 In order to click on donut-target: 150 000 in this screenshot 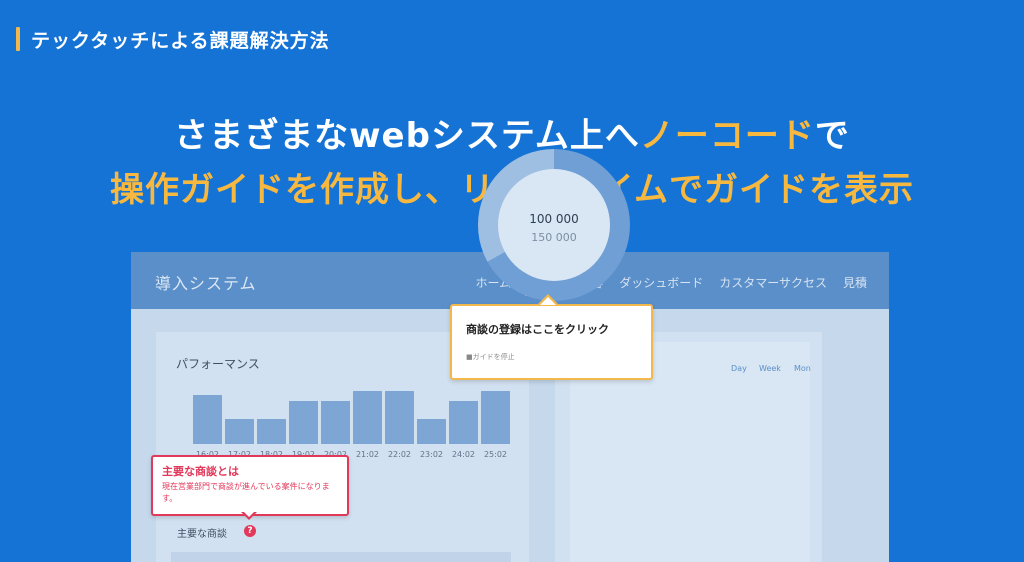, I will do `click(554, 237)`.